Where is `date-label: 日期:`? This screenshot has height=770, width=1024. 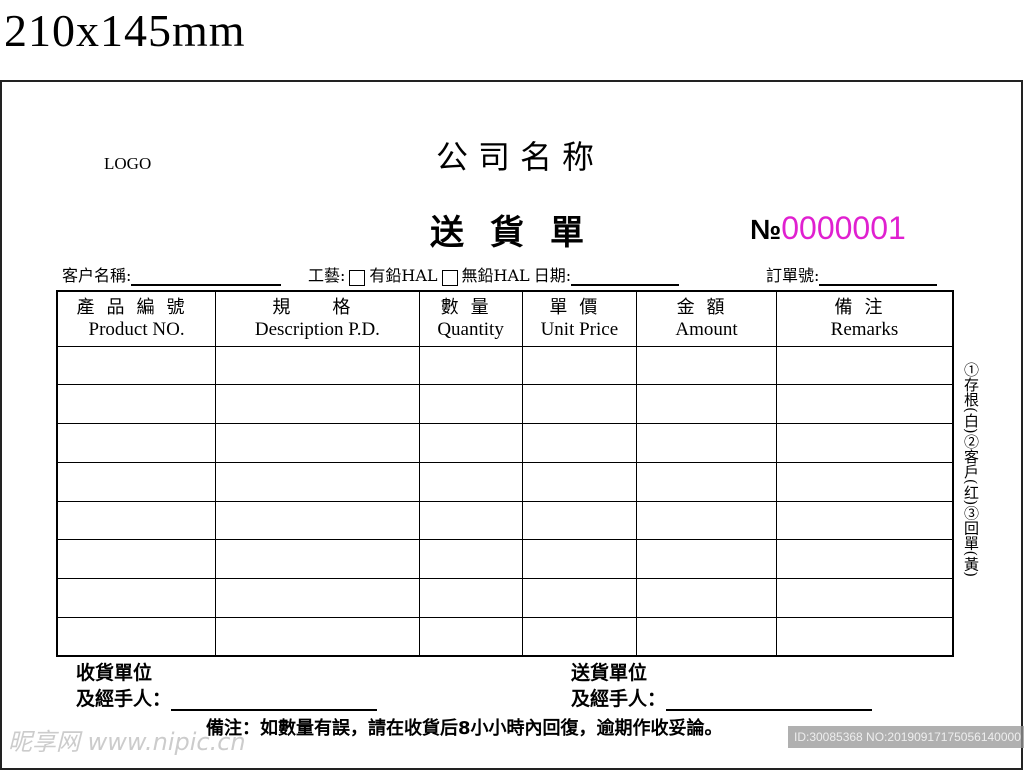
date-label: 日期: is located at coordinates (552, 275).